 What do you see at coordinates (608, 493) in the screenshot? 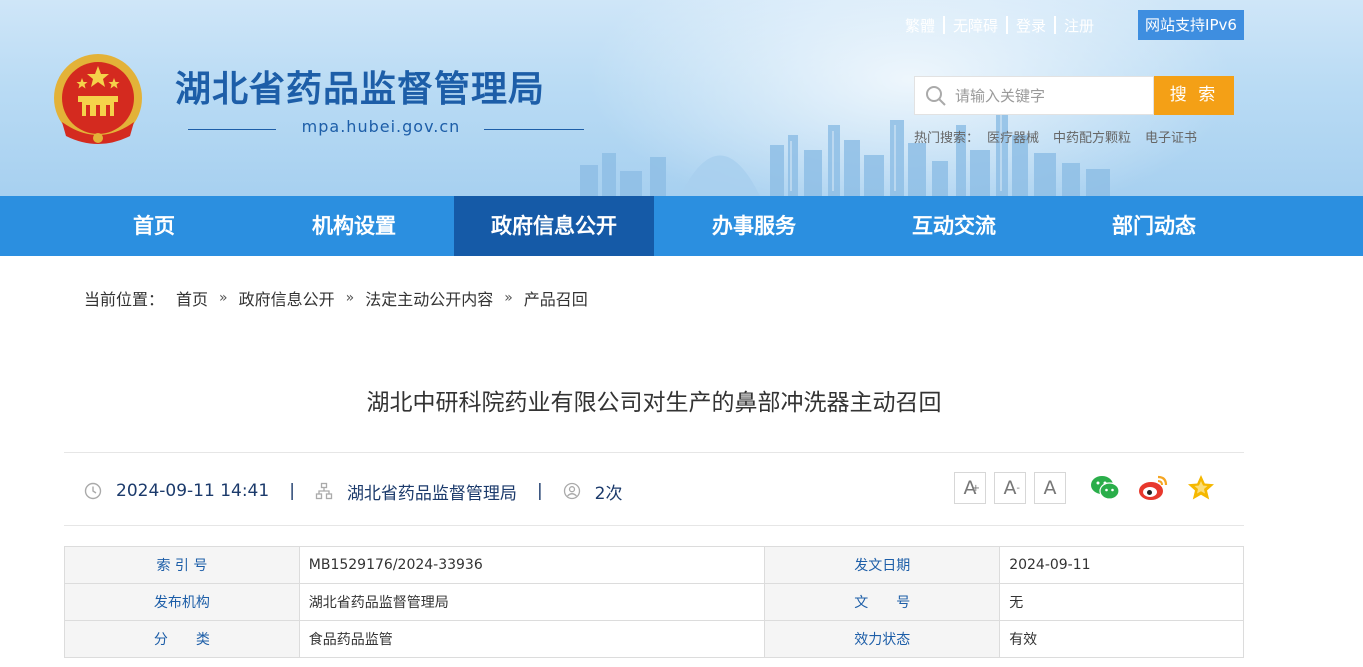
I see `view-count: 2次` at bounding box center [608, 493].